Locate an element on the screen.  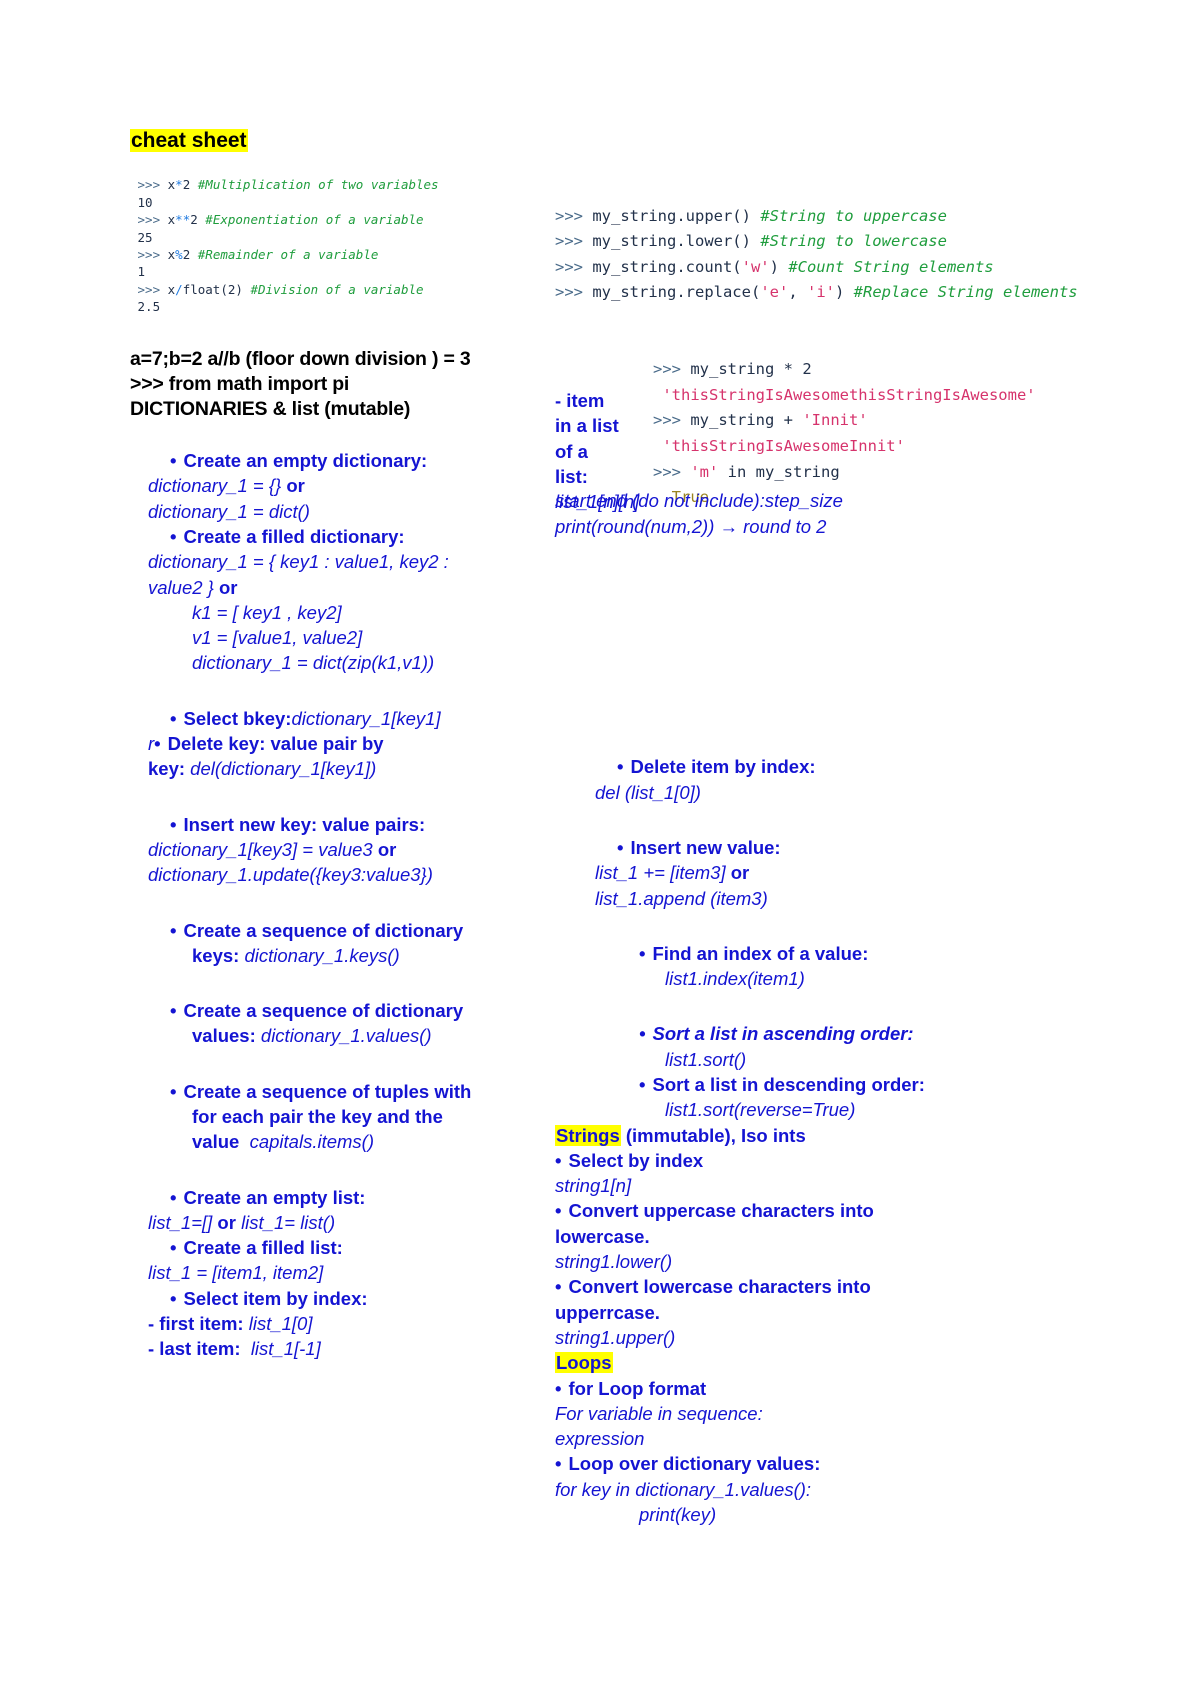
entry-convert-to-lowercase: Convert uppercase characters into is located at coordinates (825, 1210).